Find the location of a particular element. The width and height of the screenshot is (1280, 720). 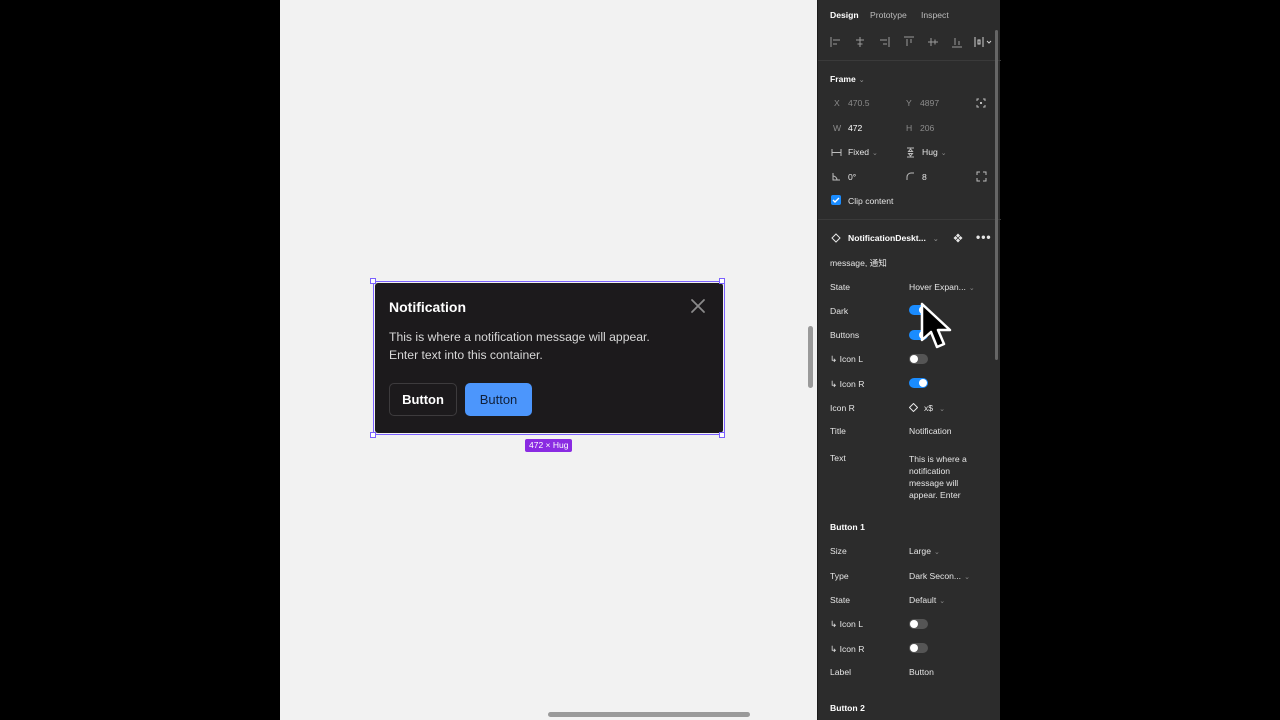

button1-label-field: Button is located at coordinates (921, 672).